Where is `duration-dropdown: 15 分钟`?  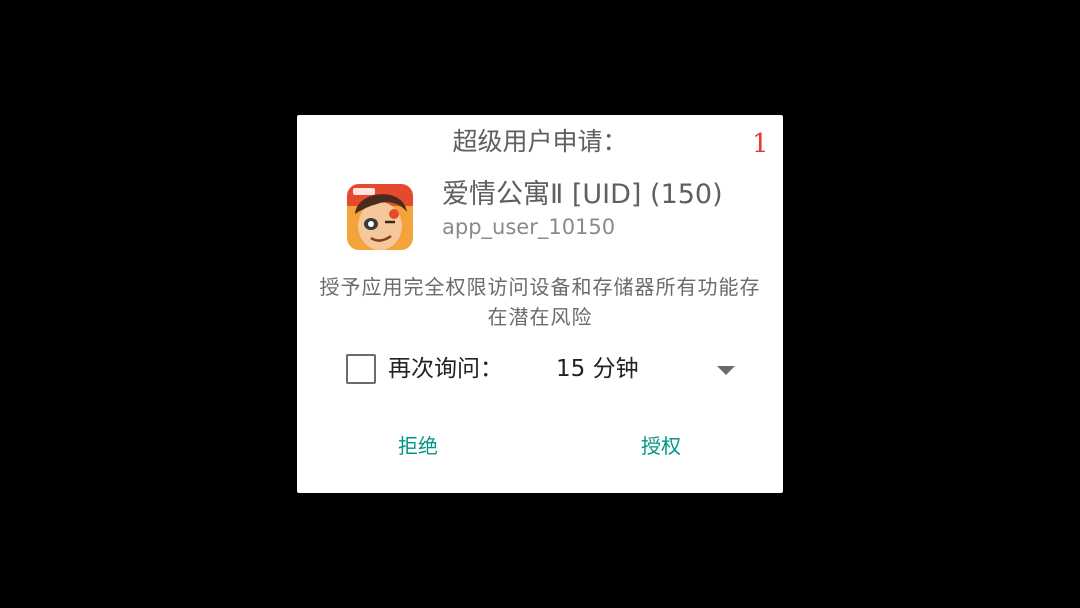
duration-dropdown: 15 分钟 is located at coordinates (646, 369).